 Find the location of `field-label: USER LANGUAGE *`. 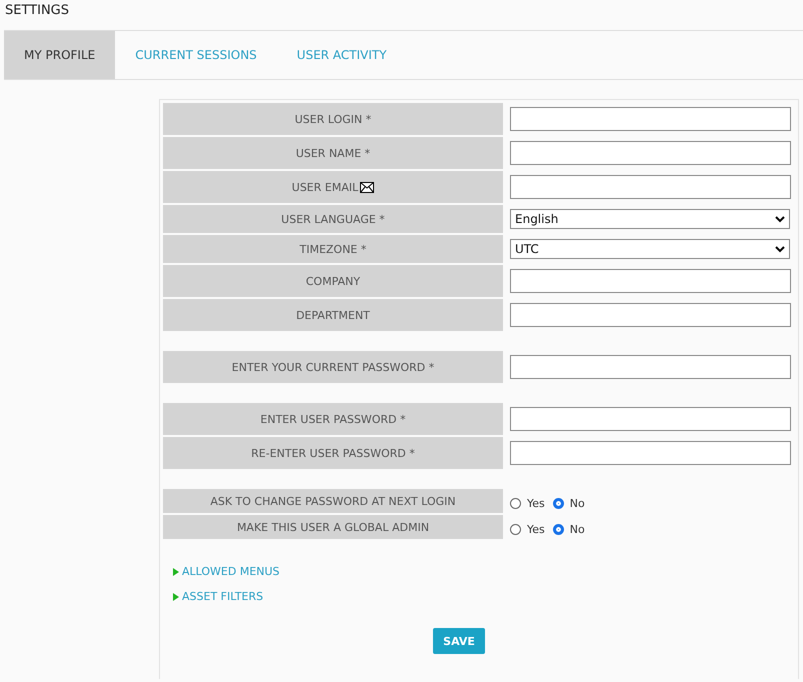

field-label: USER LANGUAGE * is located at coordinates (333, 219).